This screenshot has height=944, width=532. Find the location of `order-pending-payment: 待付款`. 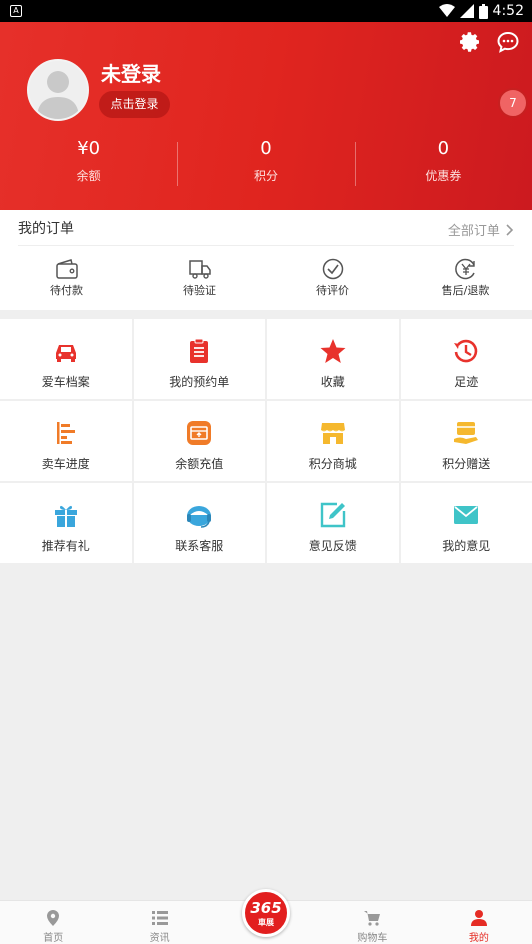

order-pending-payment: 待付款 is located at coordinates (66, 278).